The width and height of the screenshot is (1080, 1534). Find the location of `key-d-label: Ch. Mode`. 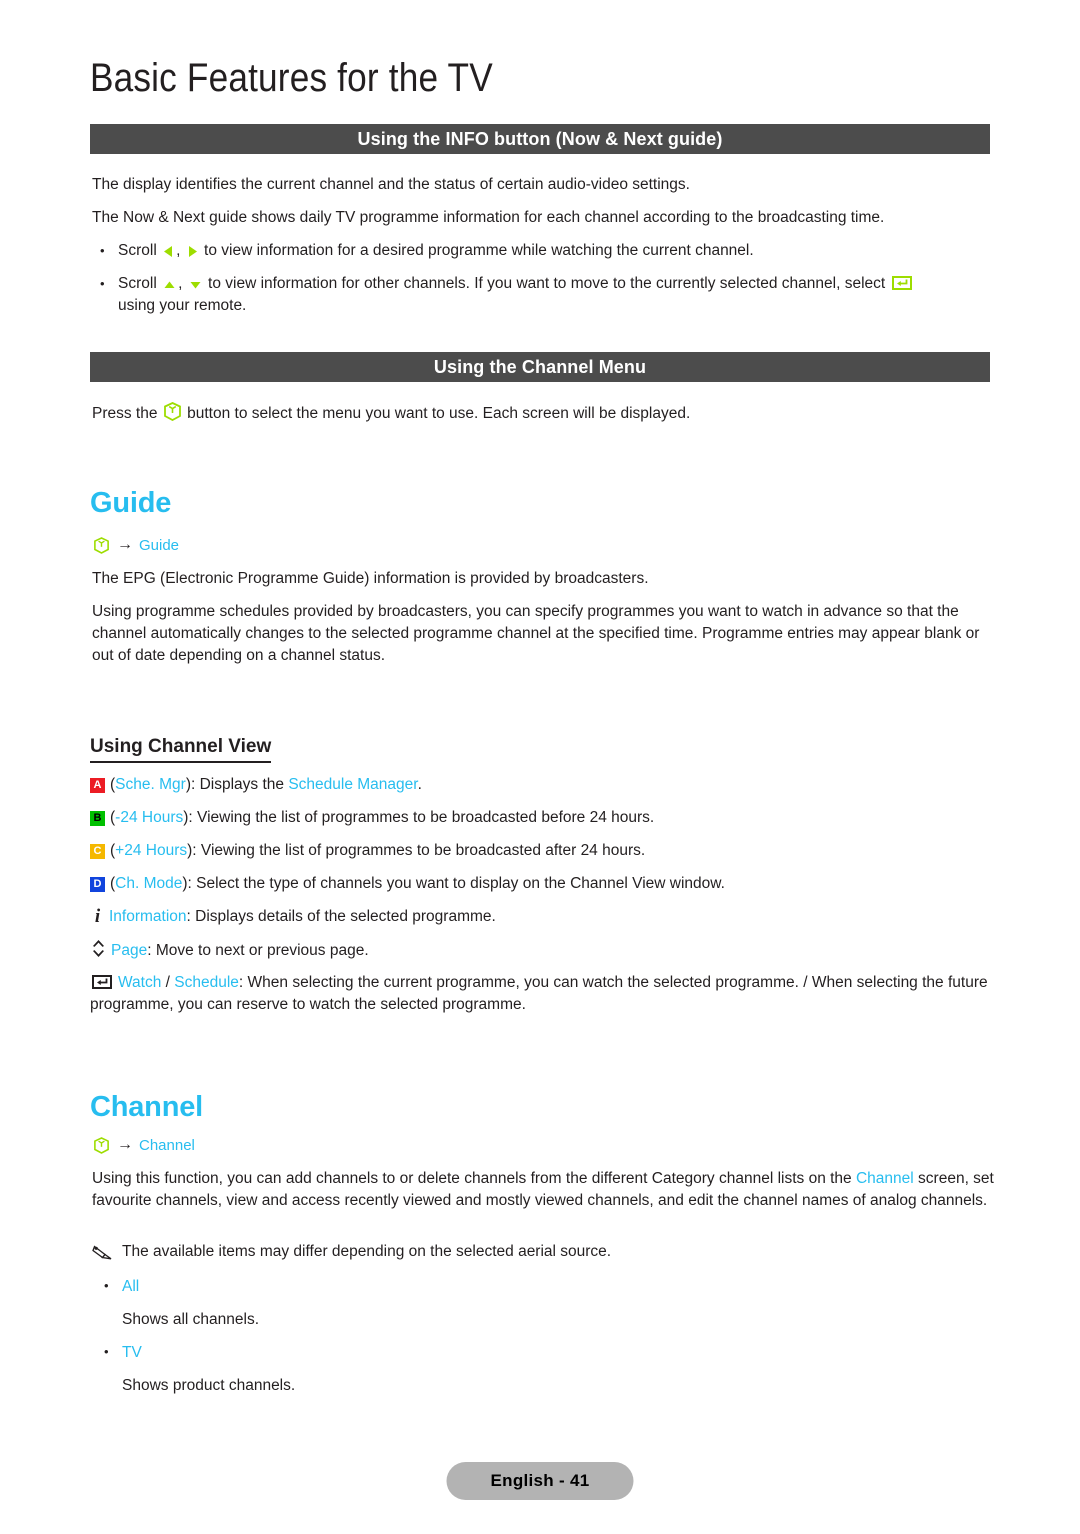

key-d-label: Ch. Mode is located at coordinates (149, 883).